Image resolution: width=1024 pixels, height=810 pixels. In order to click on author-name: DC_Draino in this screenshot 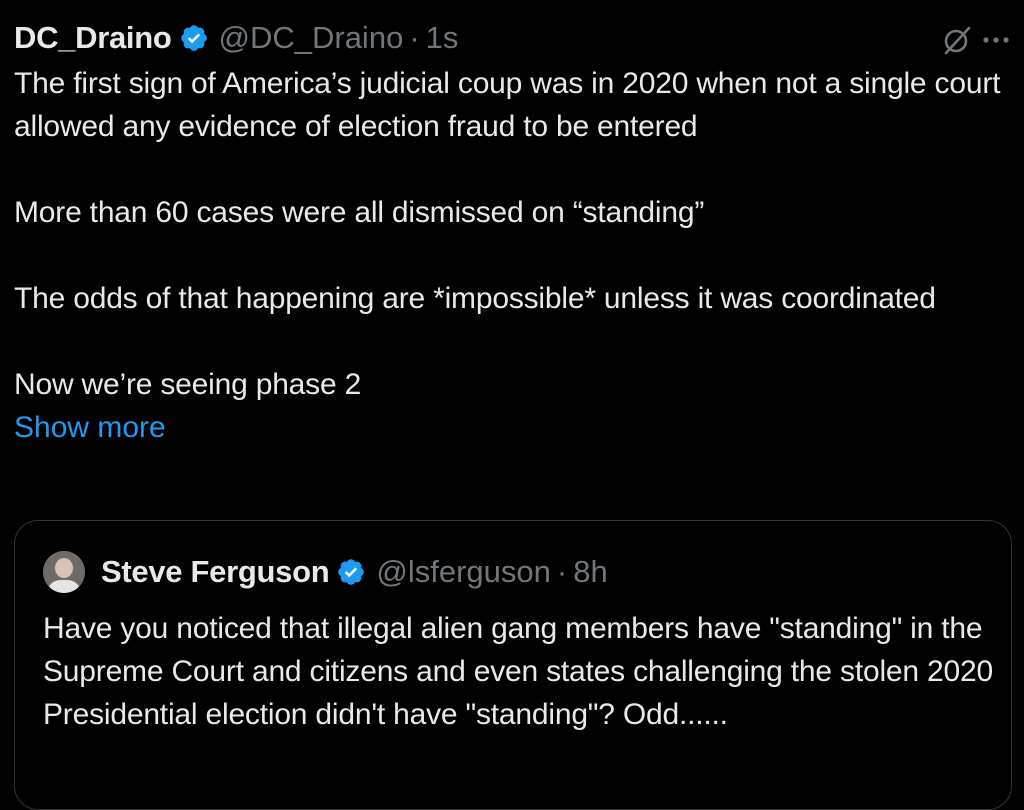, I will do `click(93, 38)`.